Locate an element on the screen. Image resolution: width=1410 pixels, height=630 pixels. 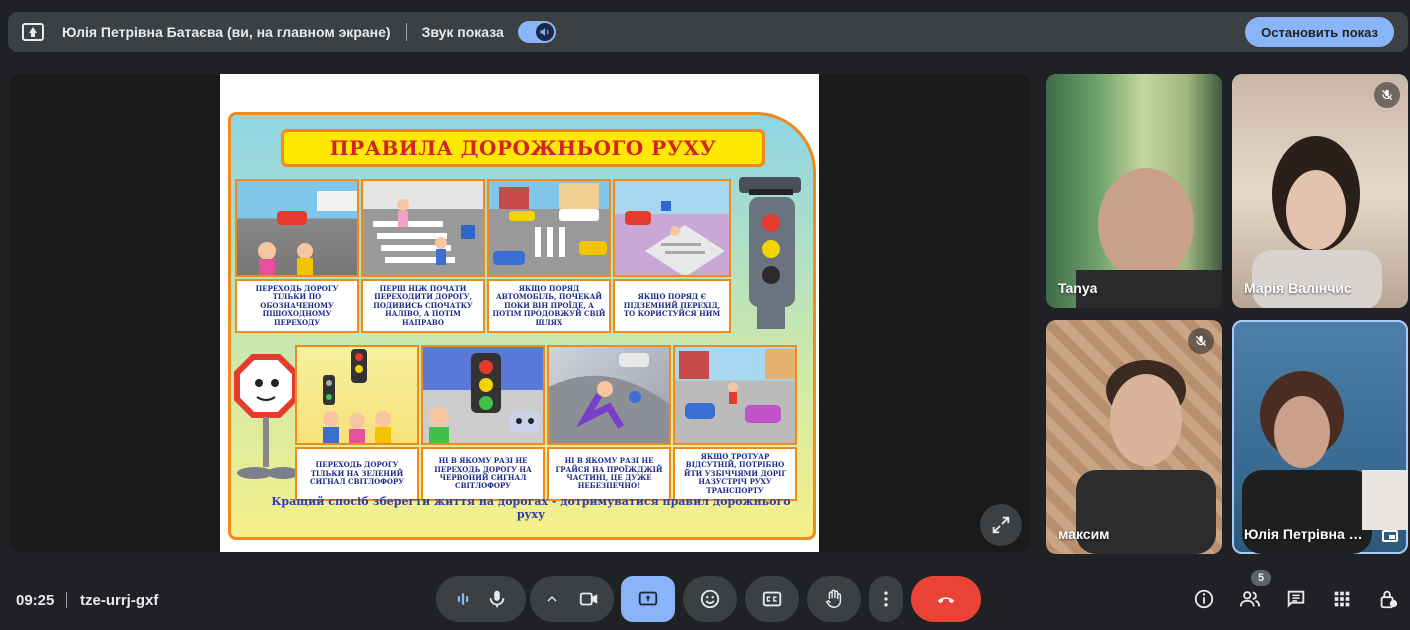
chat-button is located at coordinates (1296, 599).